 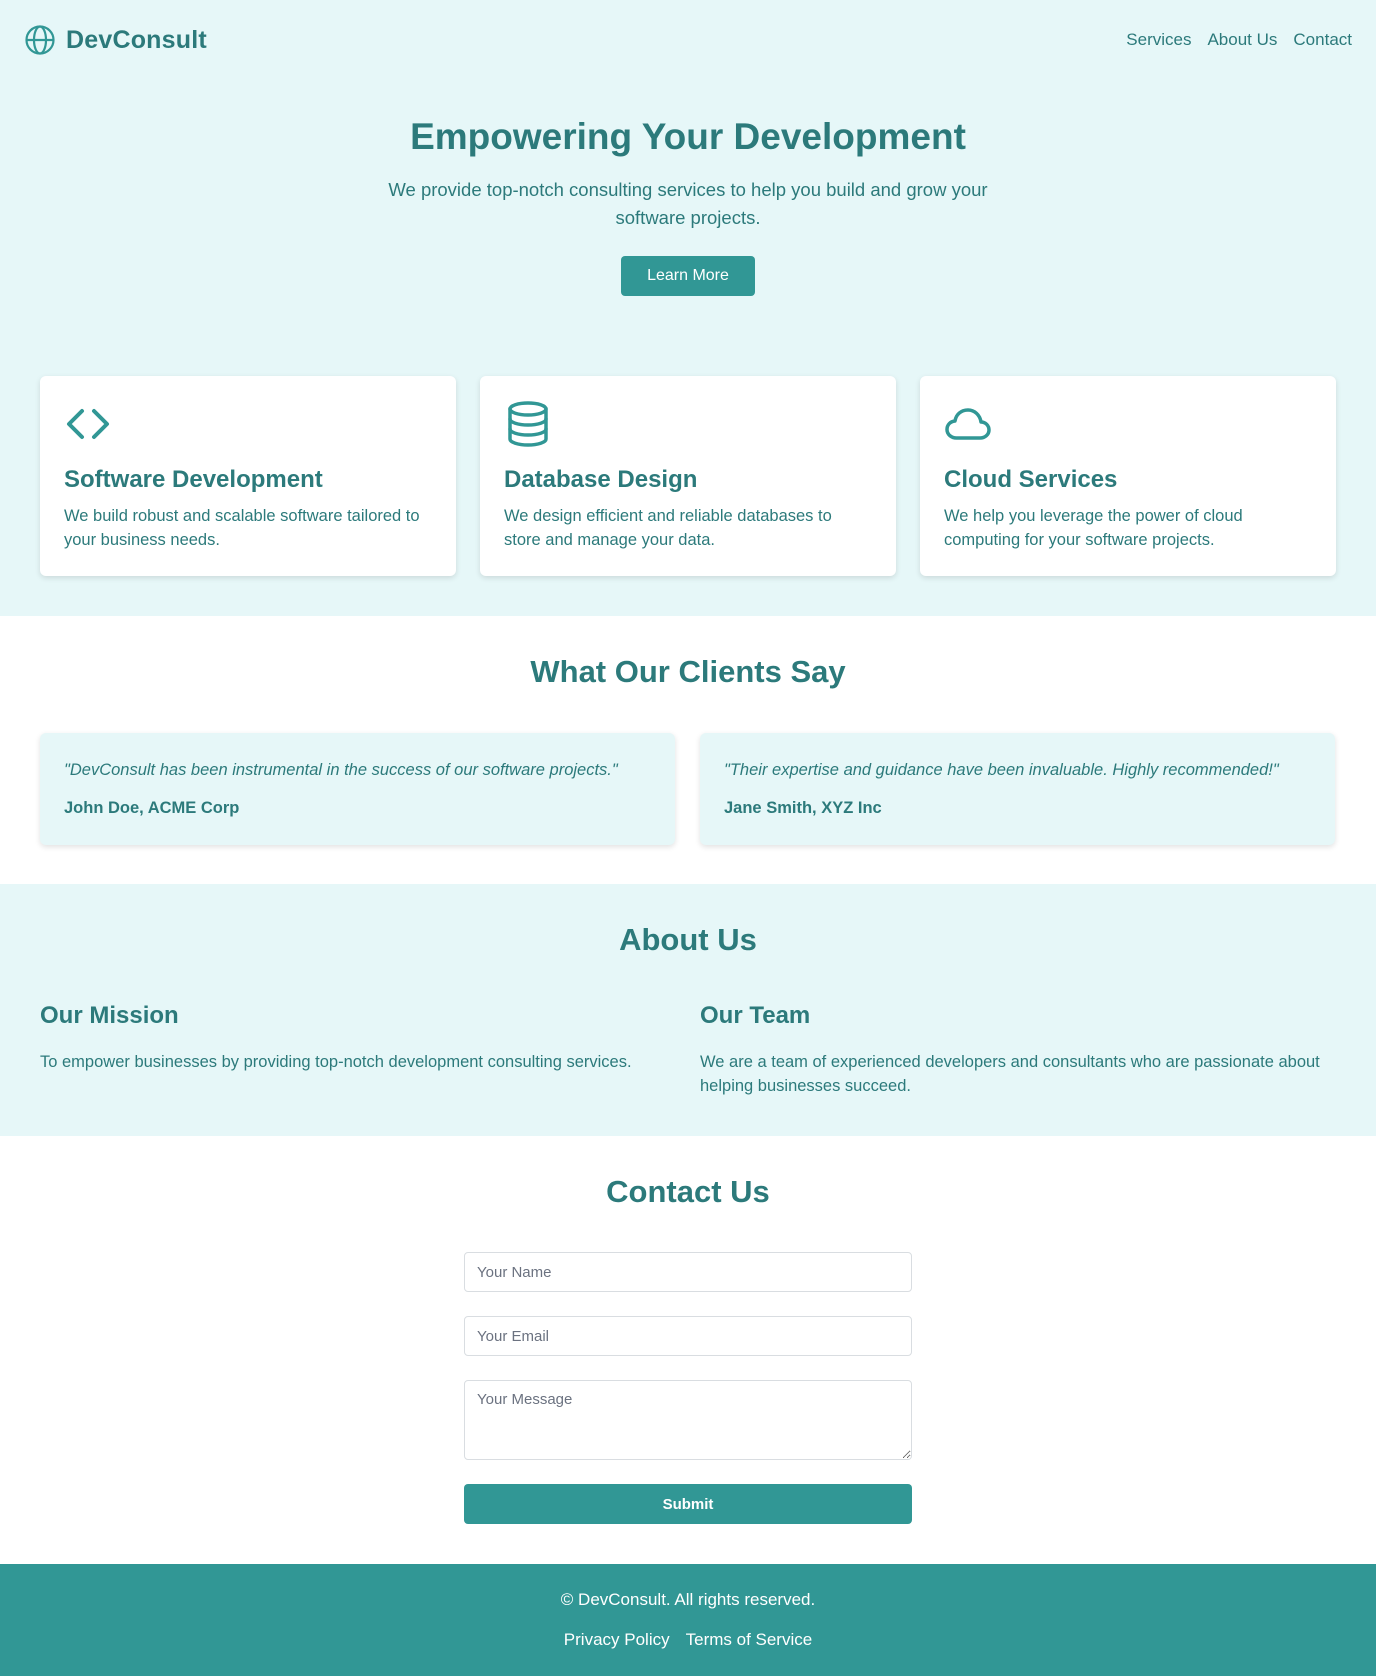 What do you see at coordinates (88, 424) in the screenshot?
I see `code-icon` at bounding box center [88, 424].